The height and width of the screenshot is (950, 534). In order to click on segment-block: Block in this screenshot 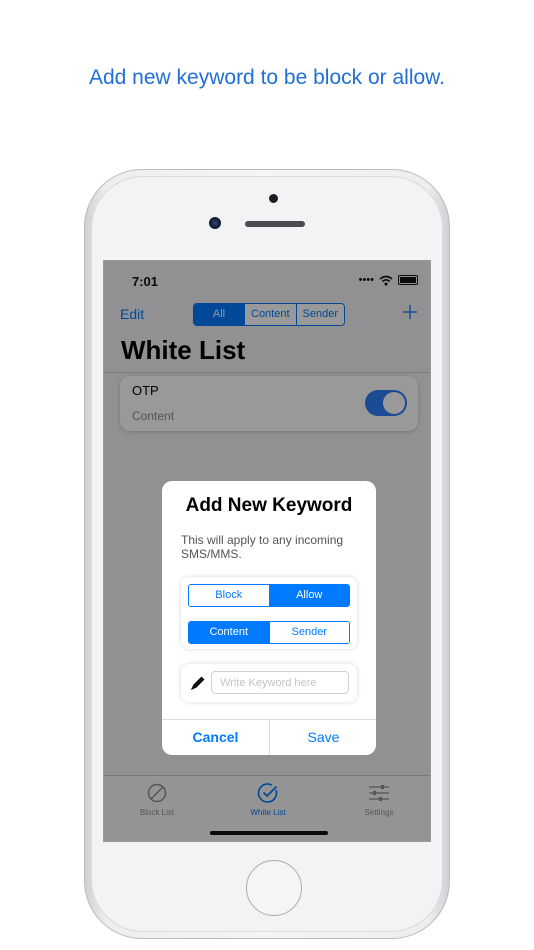, I will do `click(229, 595)`.